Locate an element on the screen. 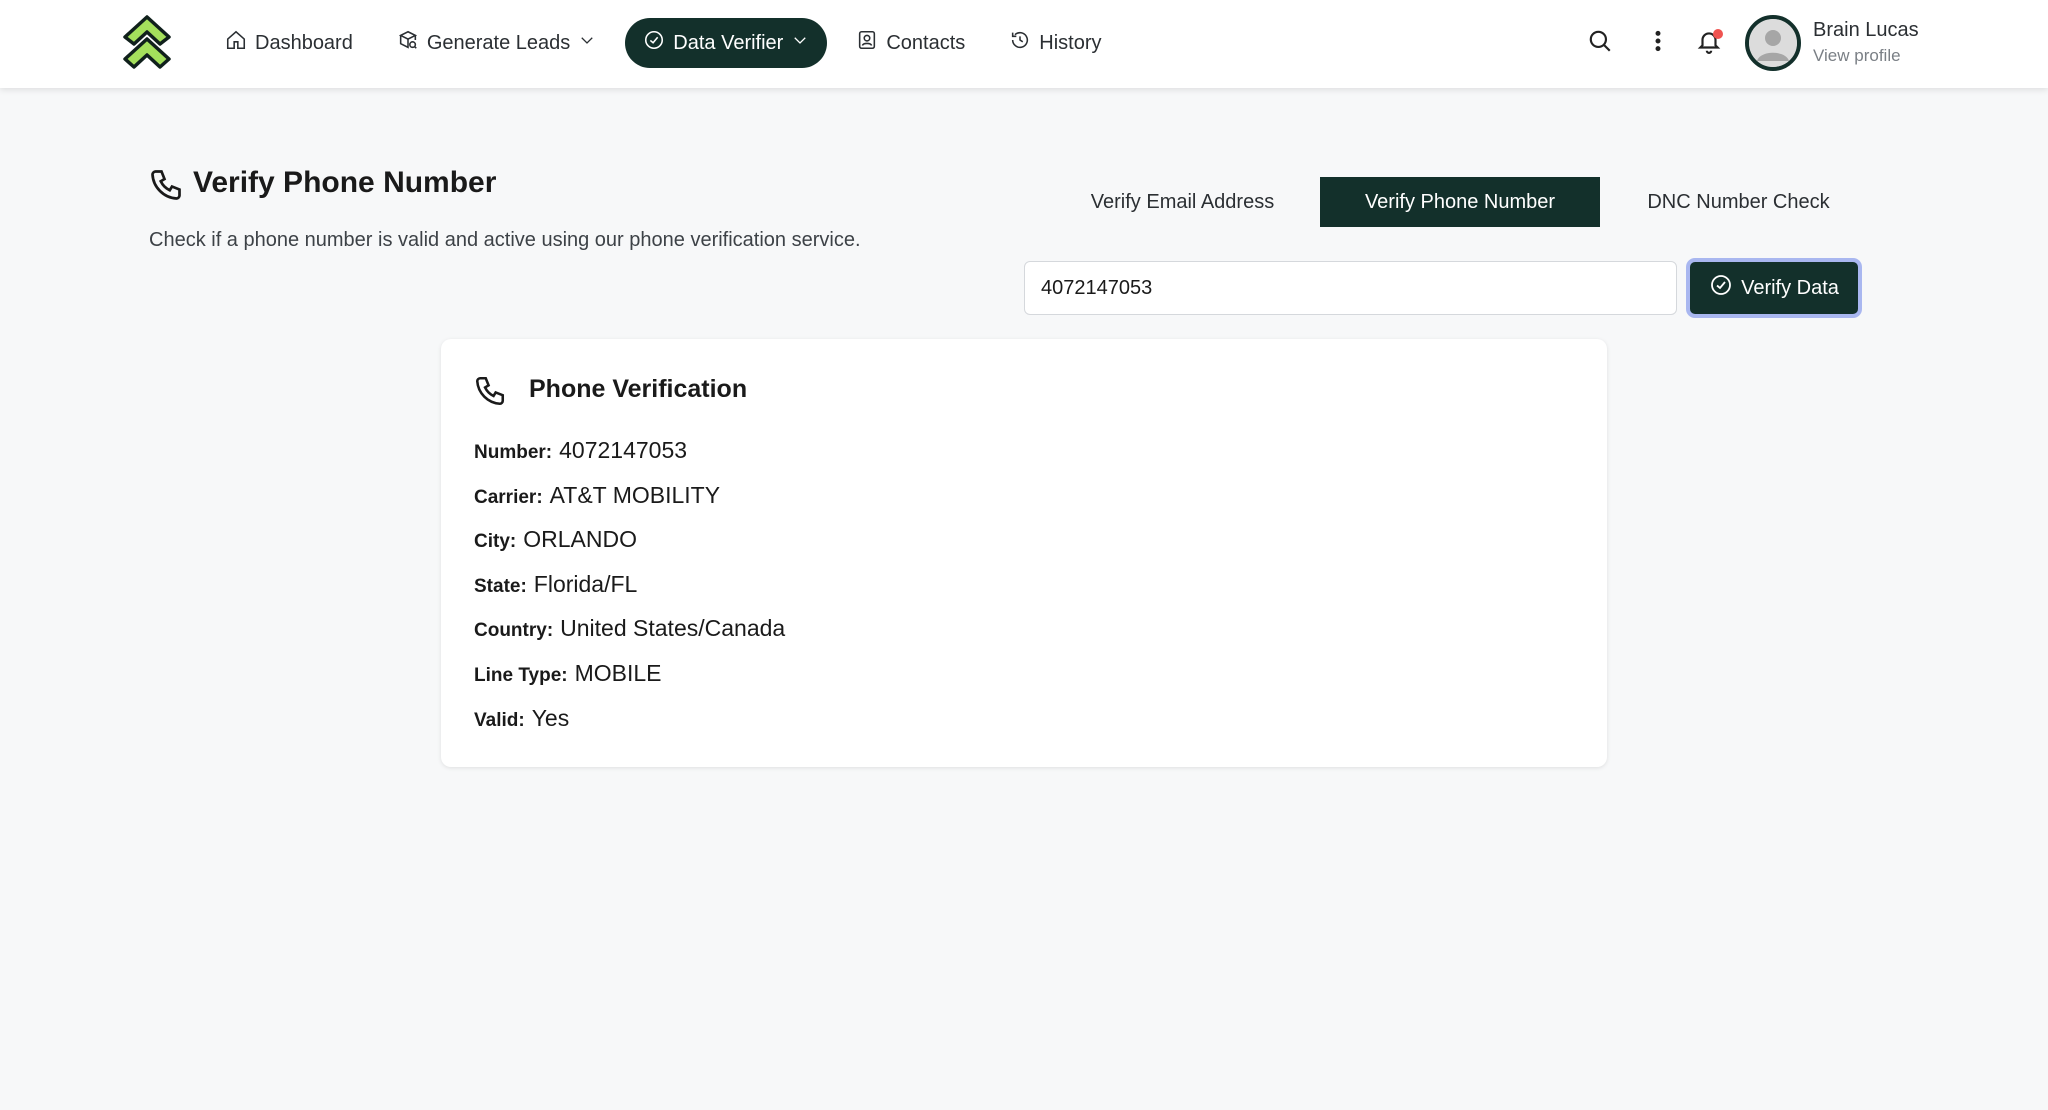 This screenshot has width=2048, height=1110. tab-verify-phone: Verify Phone Number is located at coordinates (1460, 202).